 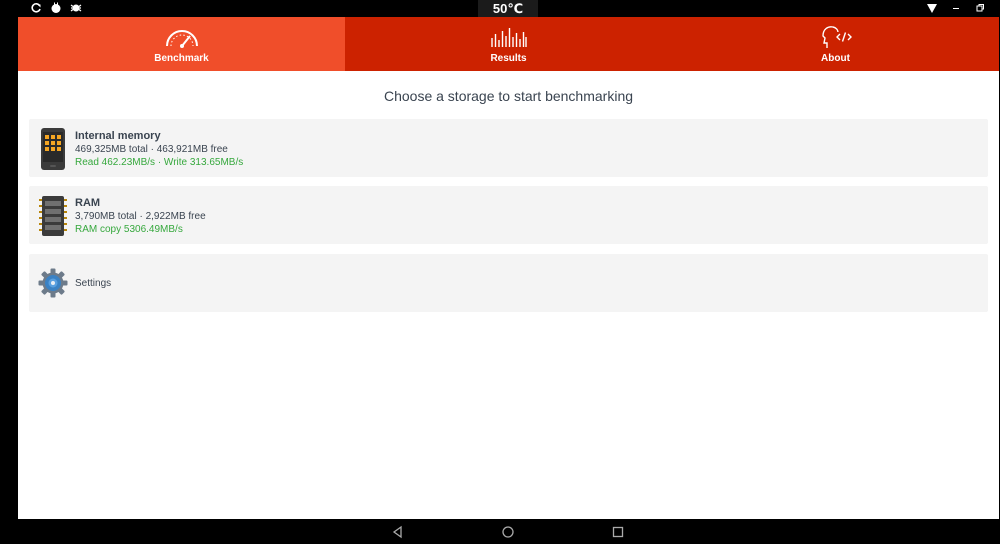 What do you see at coordinates (88, 203) in the screenshot?
I see `storage-item-title: RAM` at bounding box center [88, 203].